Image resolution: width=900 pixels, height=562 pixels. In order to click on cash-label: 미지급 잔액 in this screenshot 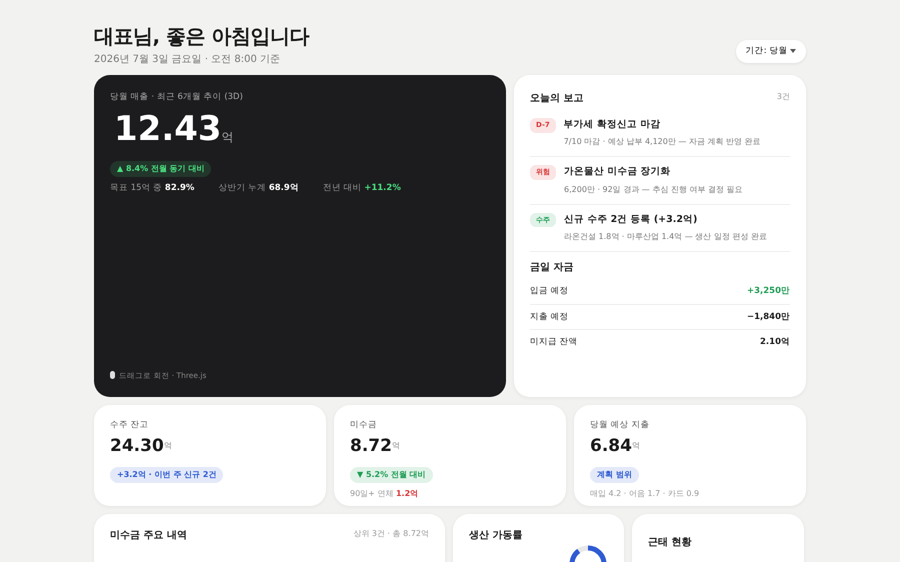, I will do `click(554, 342)`.